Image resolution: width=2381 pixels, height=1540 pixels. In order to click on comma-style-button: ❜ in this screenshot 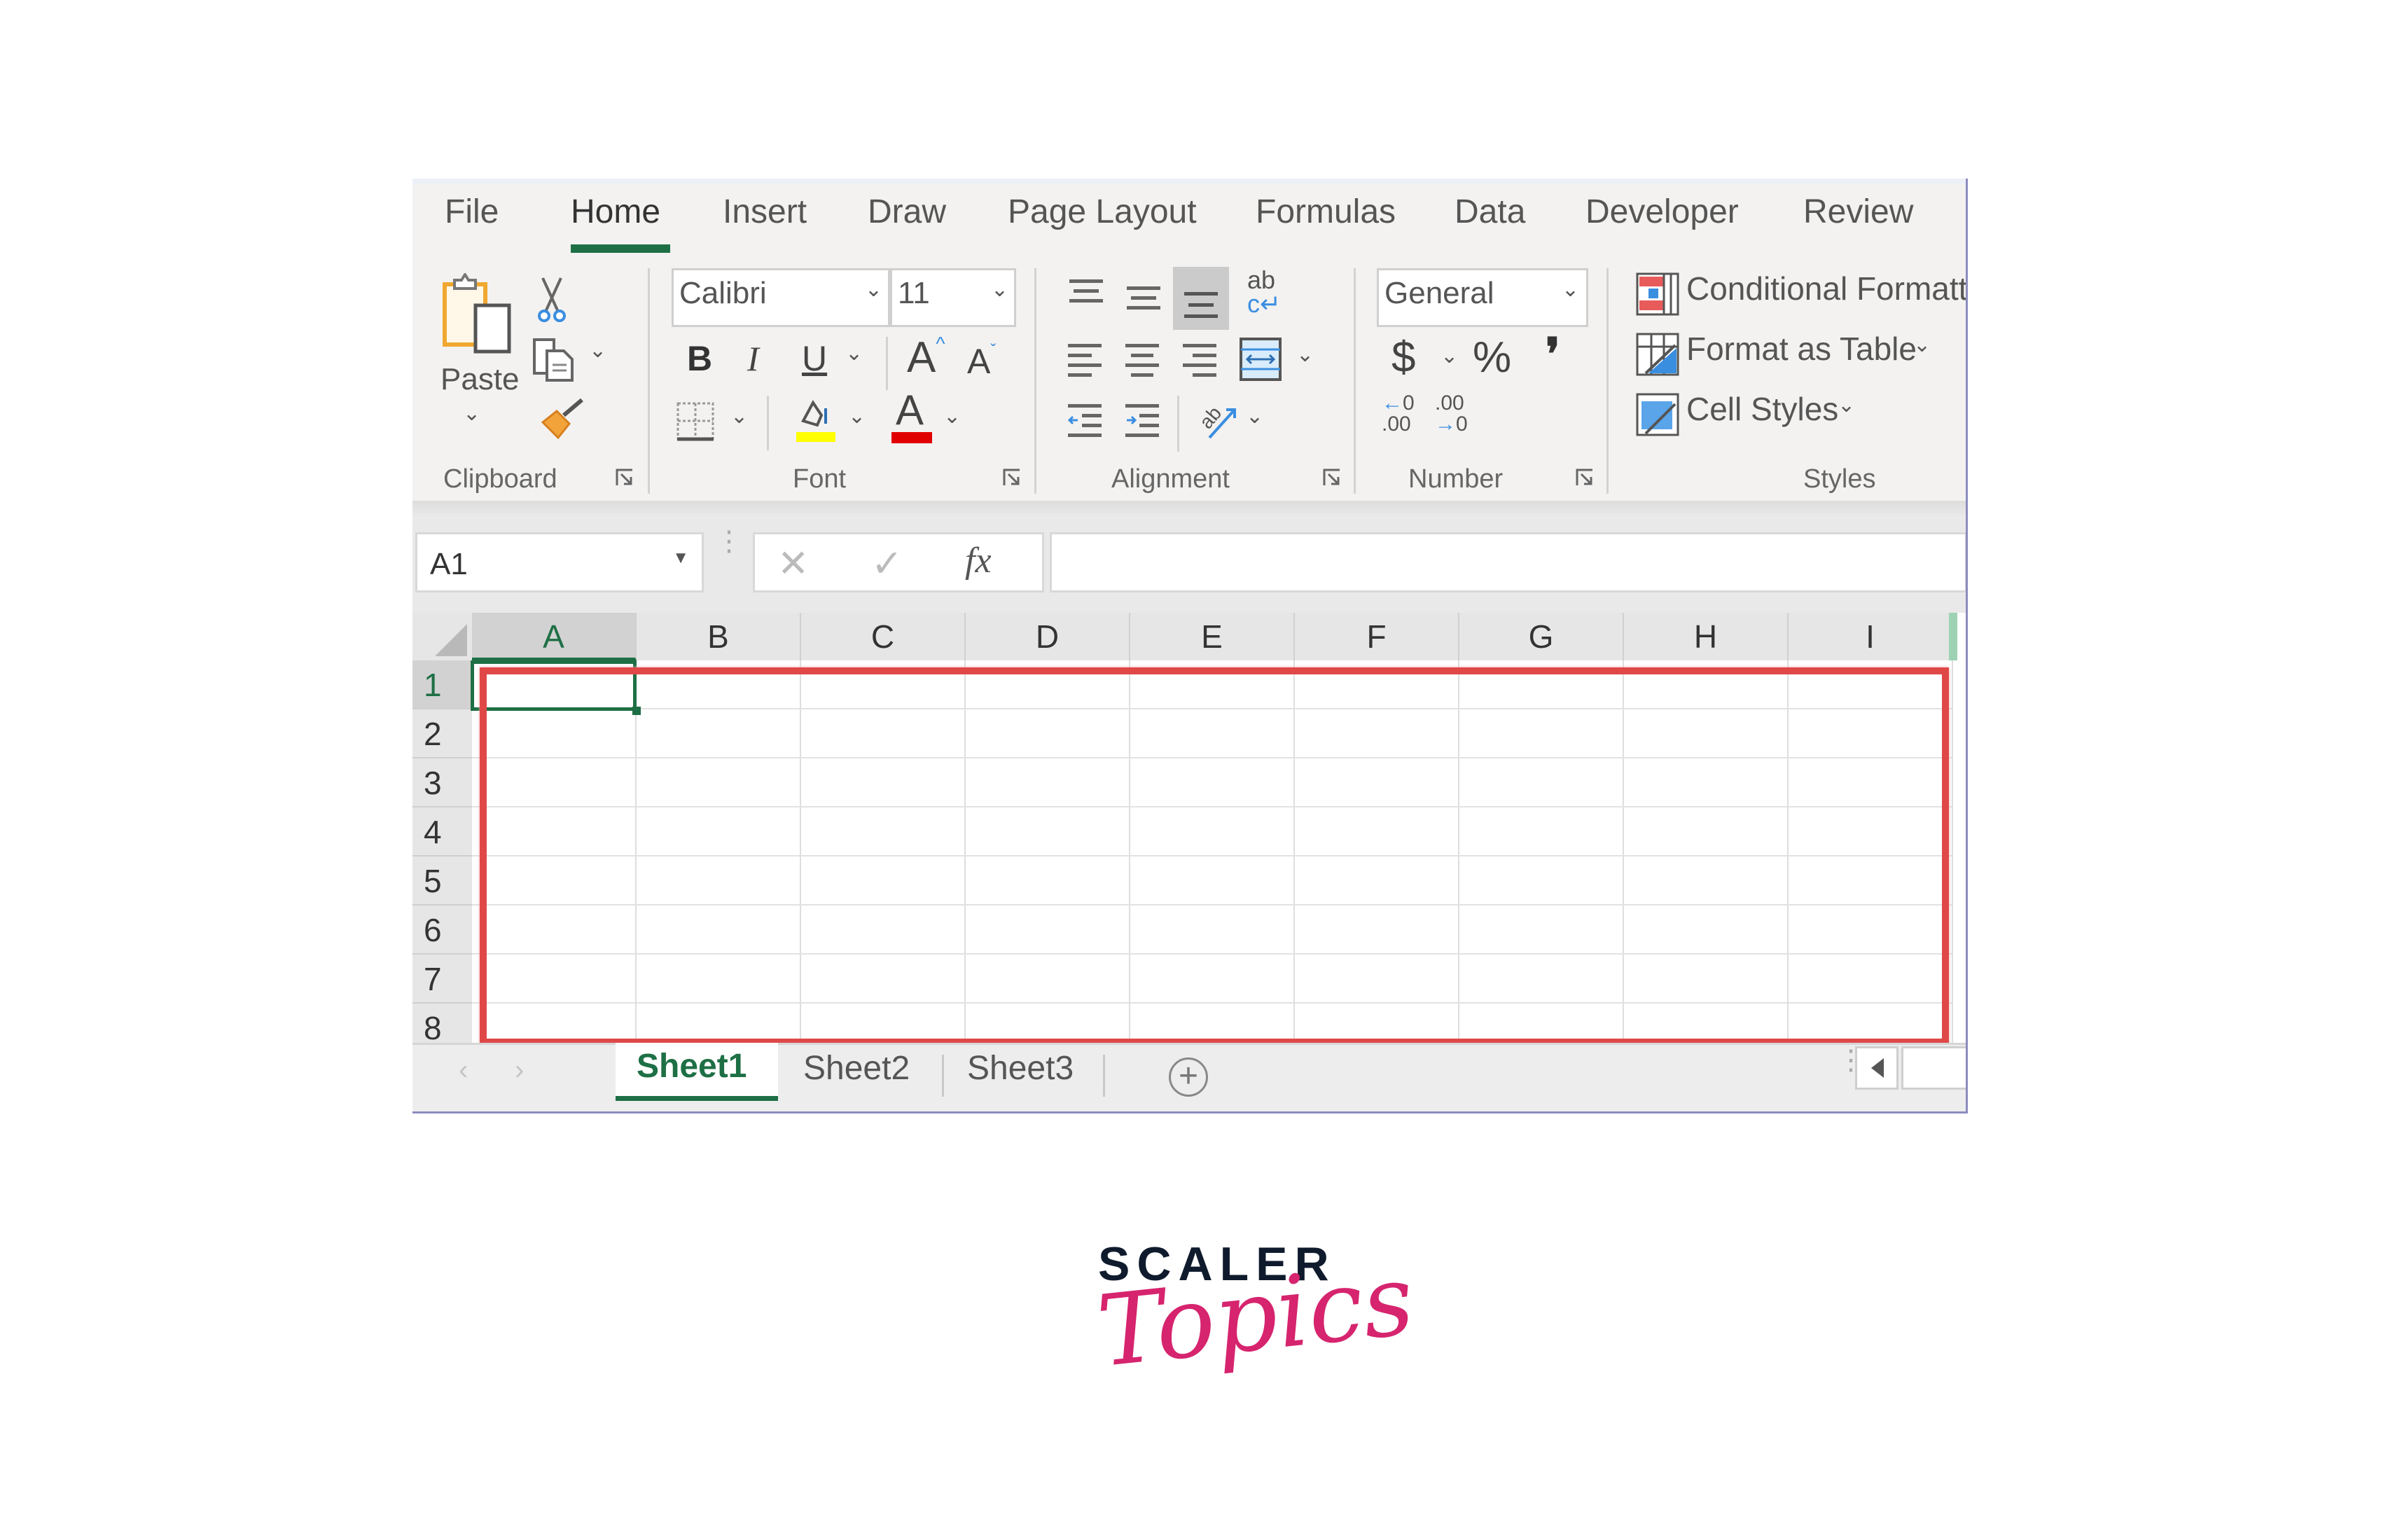, I will do `click(1553, 354)`.